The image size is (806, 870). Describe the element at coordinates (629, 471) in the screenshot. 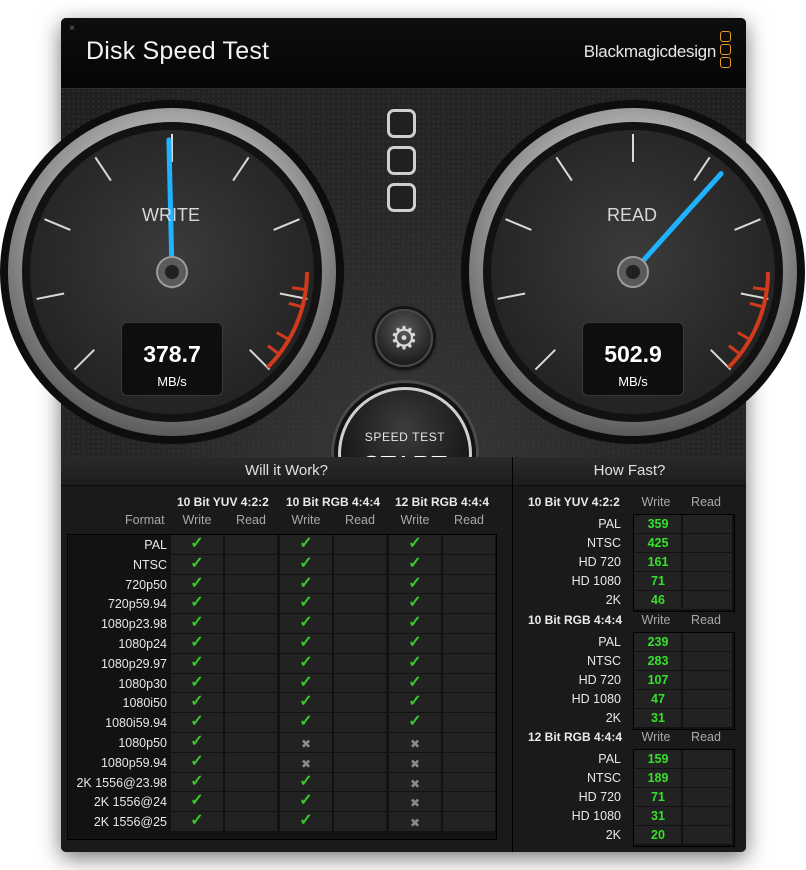

I see `how-fast-title: How Fast?` at that location.